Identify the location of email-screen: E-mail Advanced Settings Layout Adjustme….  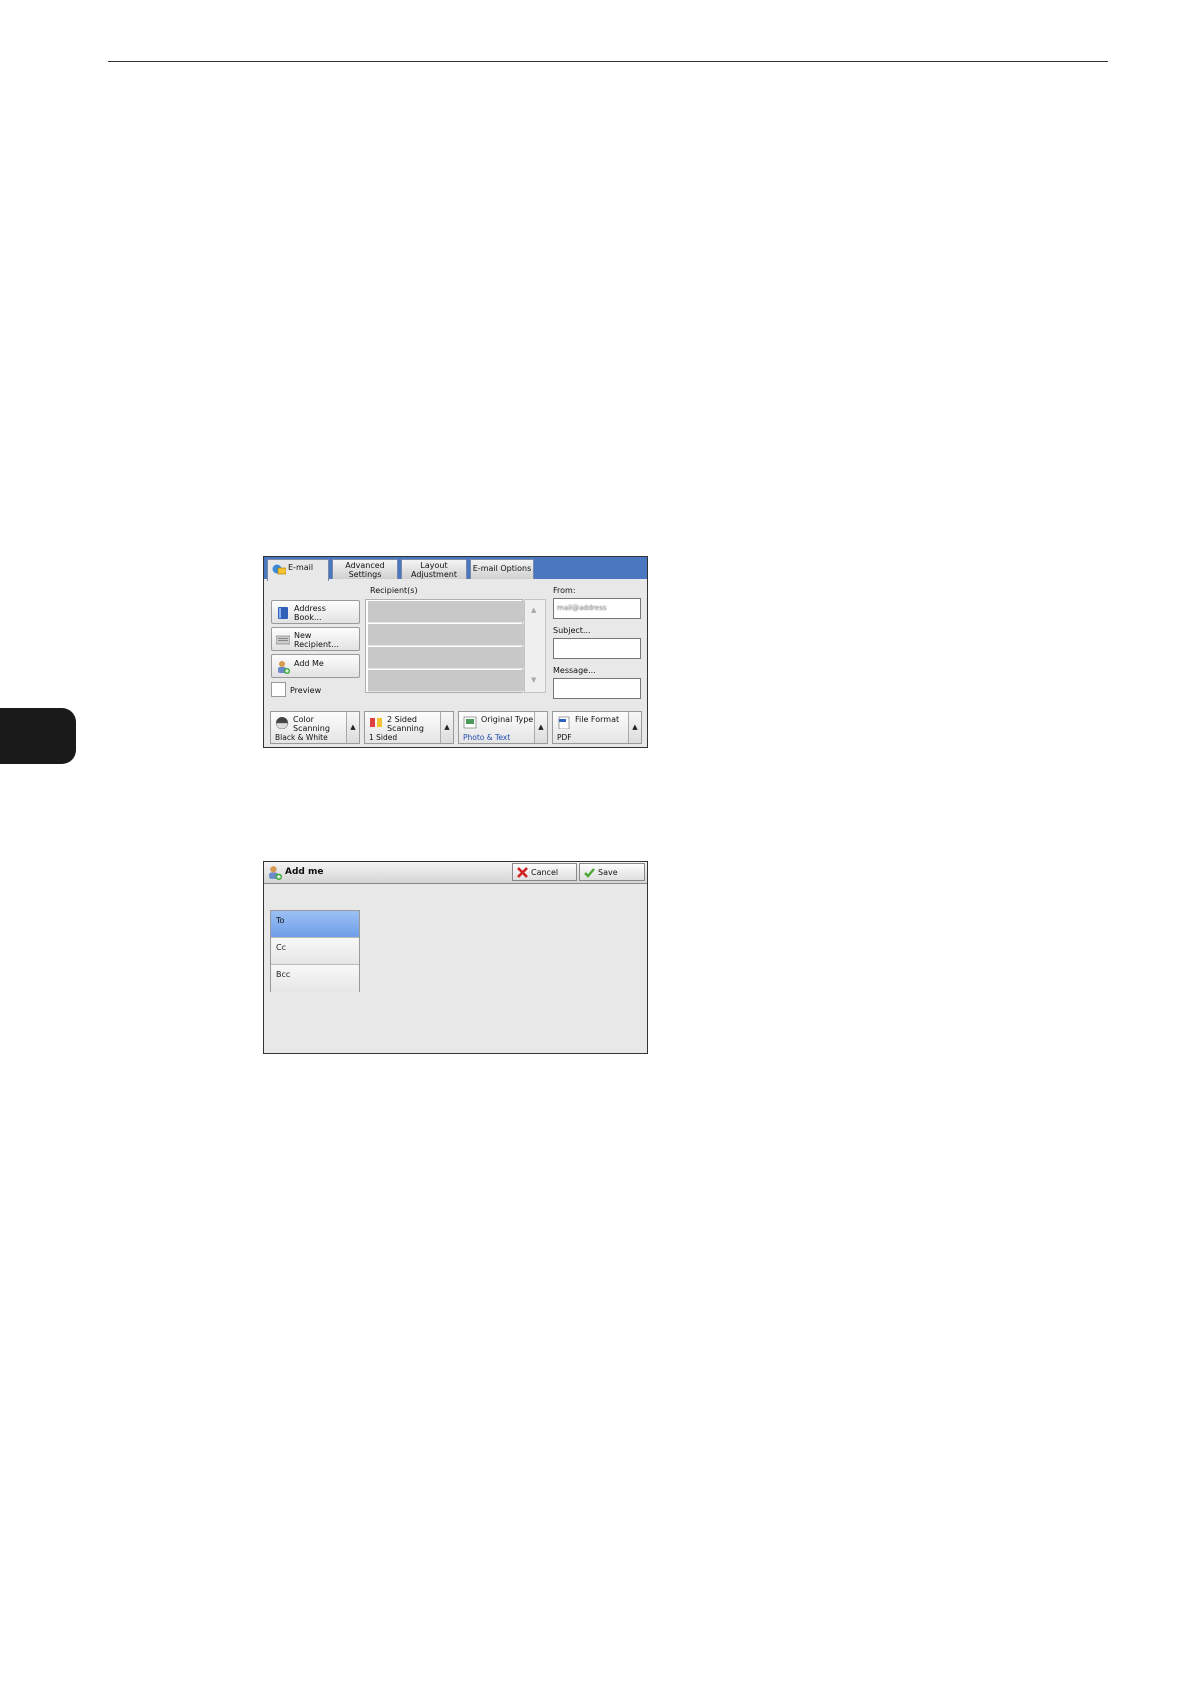
(455, 652).